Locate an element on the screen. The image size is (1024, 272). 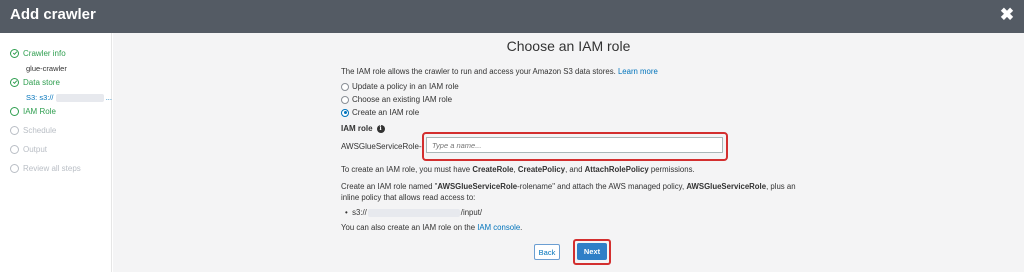
modal-title: Add crawler is located at coordinates (53, 14).